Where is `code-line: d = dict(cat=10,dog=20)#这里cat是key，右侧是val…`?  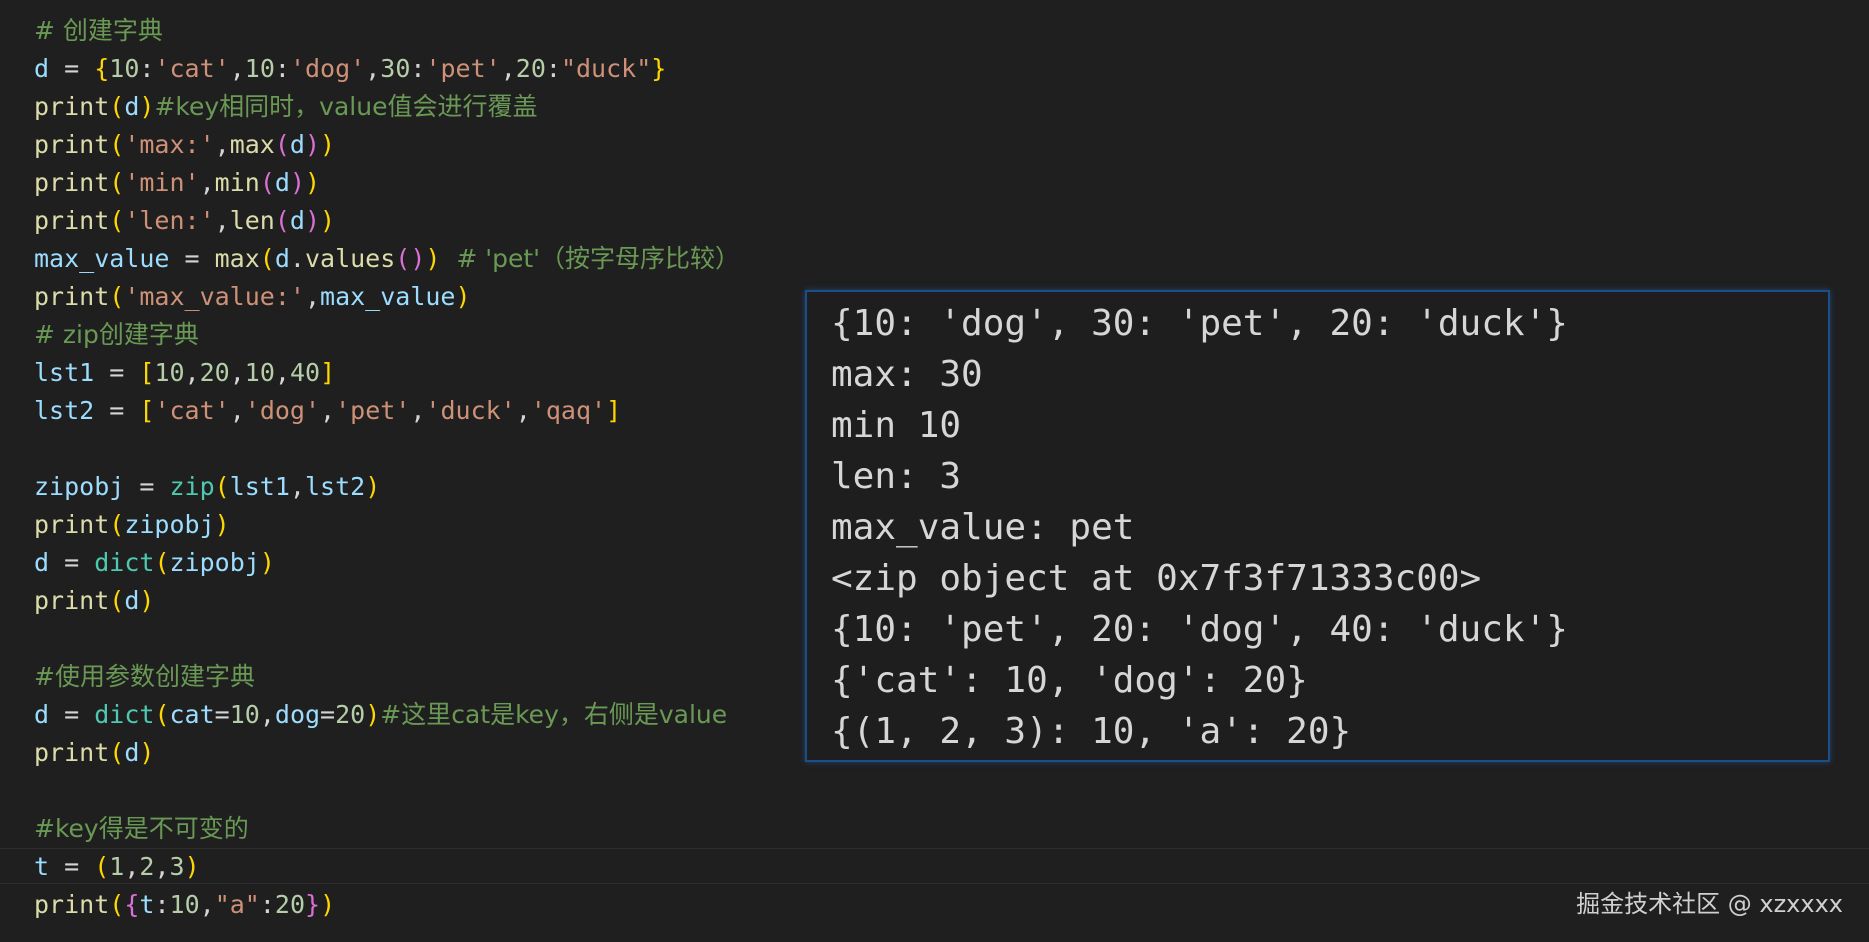 code-line: d = dict(cat=10,dog=20)#这里cat是key，右侧是val… is located at coordinates (380, 715).